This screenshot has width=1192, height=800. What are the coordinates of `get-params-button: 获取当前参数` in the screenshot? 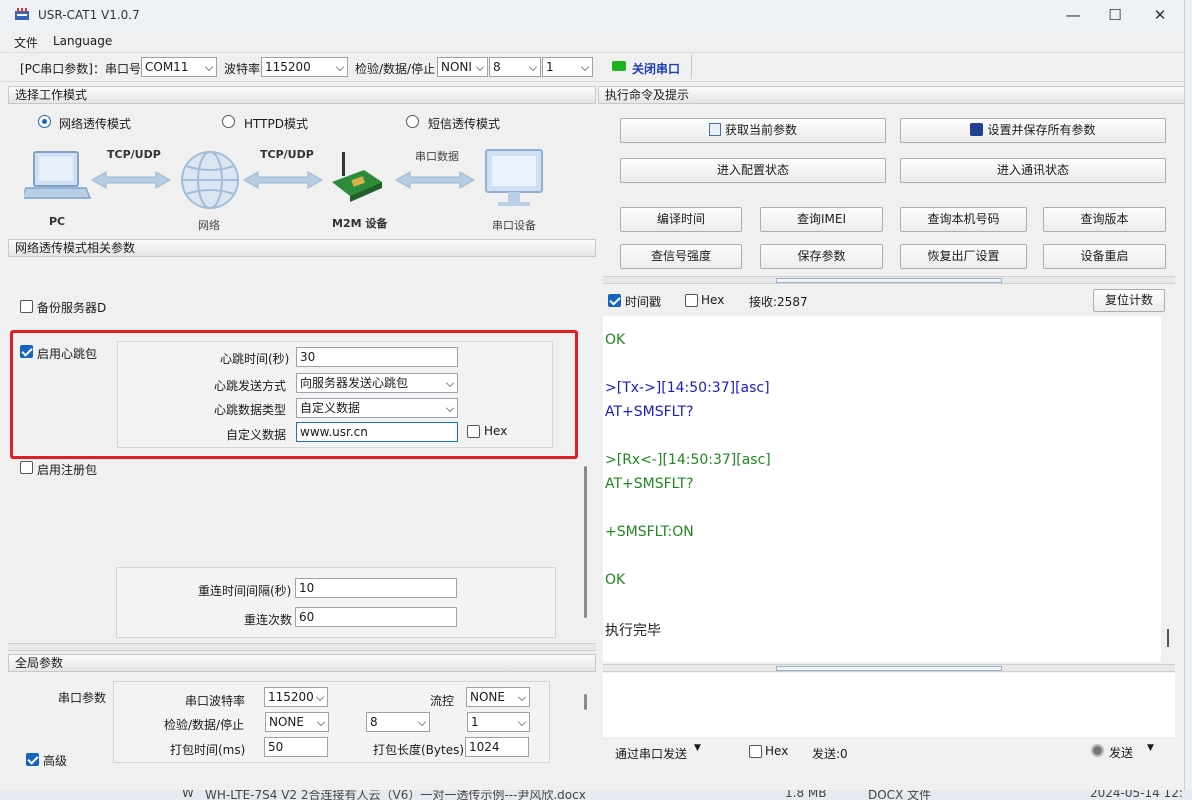 It's located at (753, 130).